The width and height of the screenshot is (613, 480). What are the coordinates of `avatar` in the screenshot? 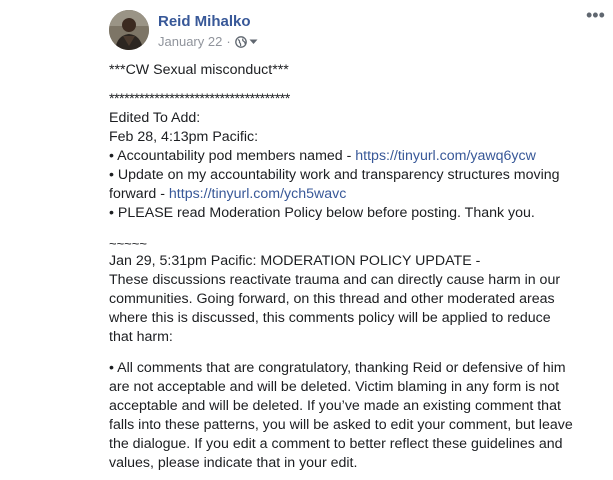 It's located at (129, 30).